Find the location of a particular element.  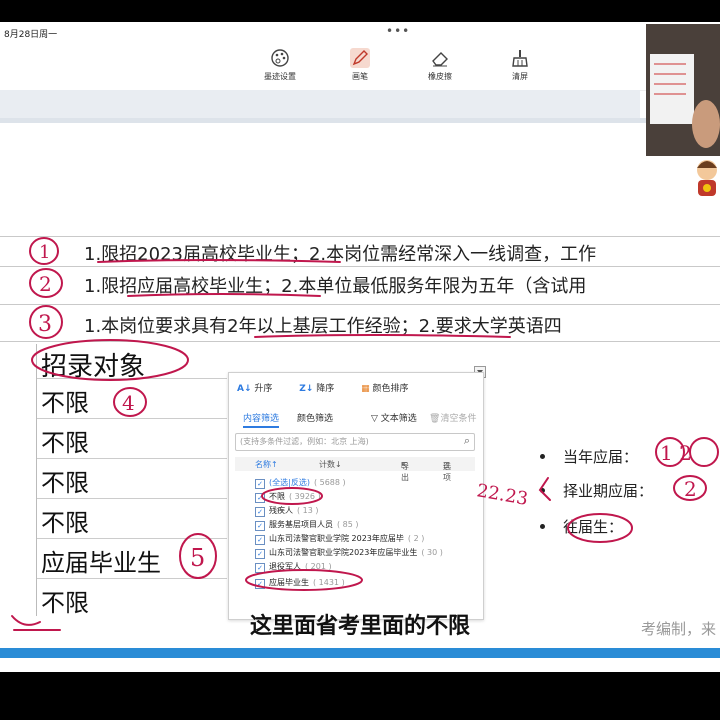

text-filter-button: ▽ 文本筛选 is located at coordinates (394, 417).